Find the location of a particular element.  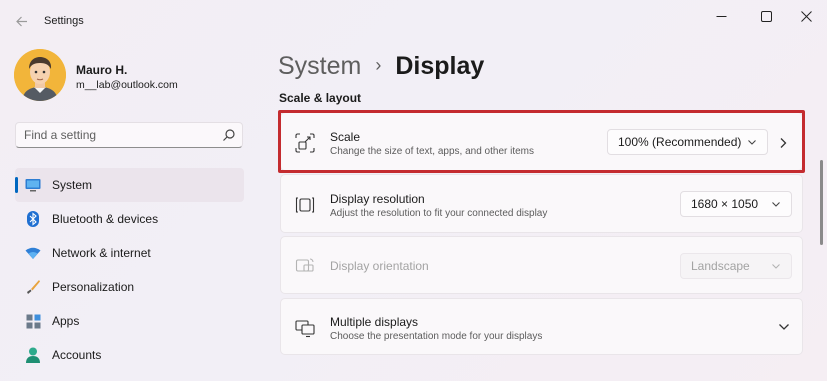

chevron-right-icon is located at coordinates (783, 143).